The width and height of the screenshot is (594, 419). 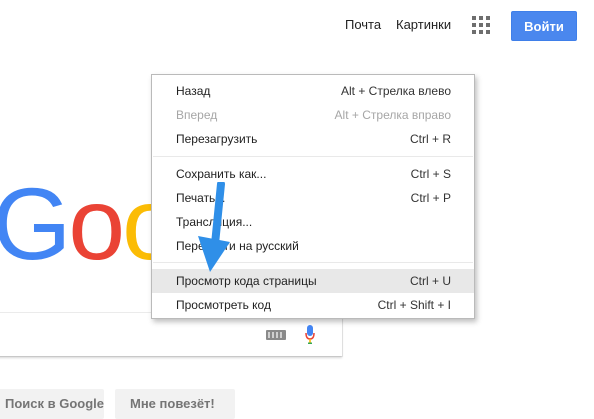 I want to click on menu-item-save-as: Сохранить как... Ctrl + S, so click(x=313, y=174).